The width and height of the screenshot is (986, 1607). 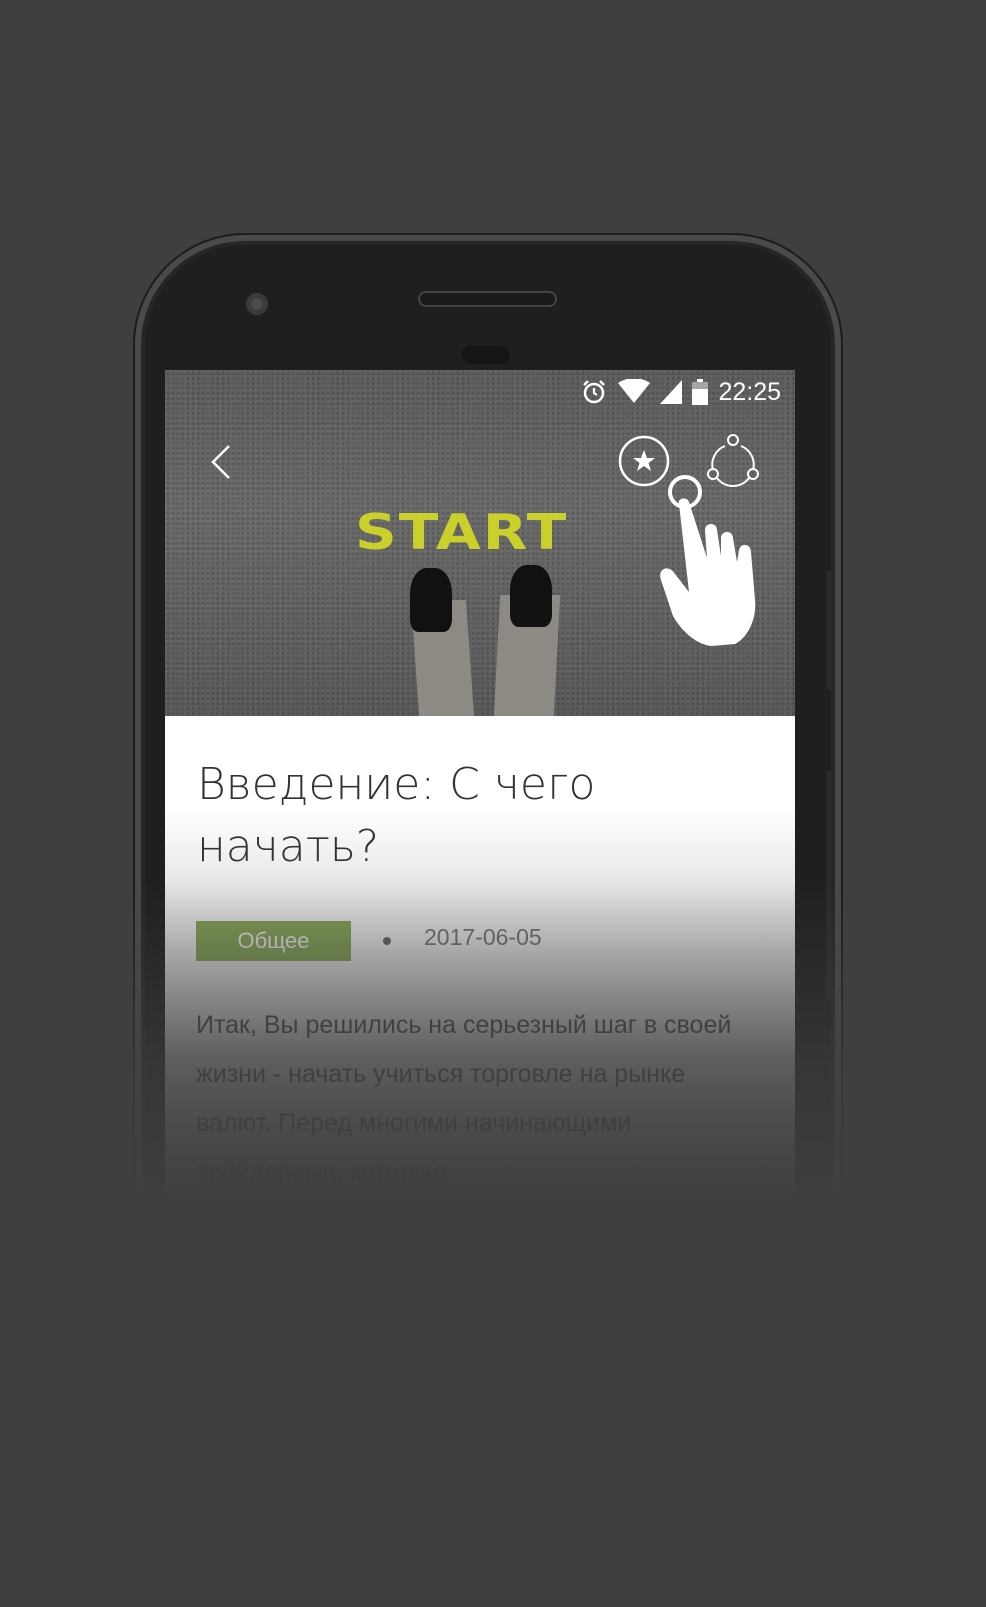 I want to click on hero-image: START 22:25, so click(x=480, y=543).